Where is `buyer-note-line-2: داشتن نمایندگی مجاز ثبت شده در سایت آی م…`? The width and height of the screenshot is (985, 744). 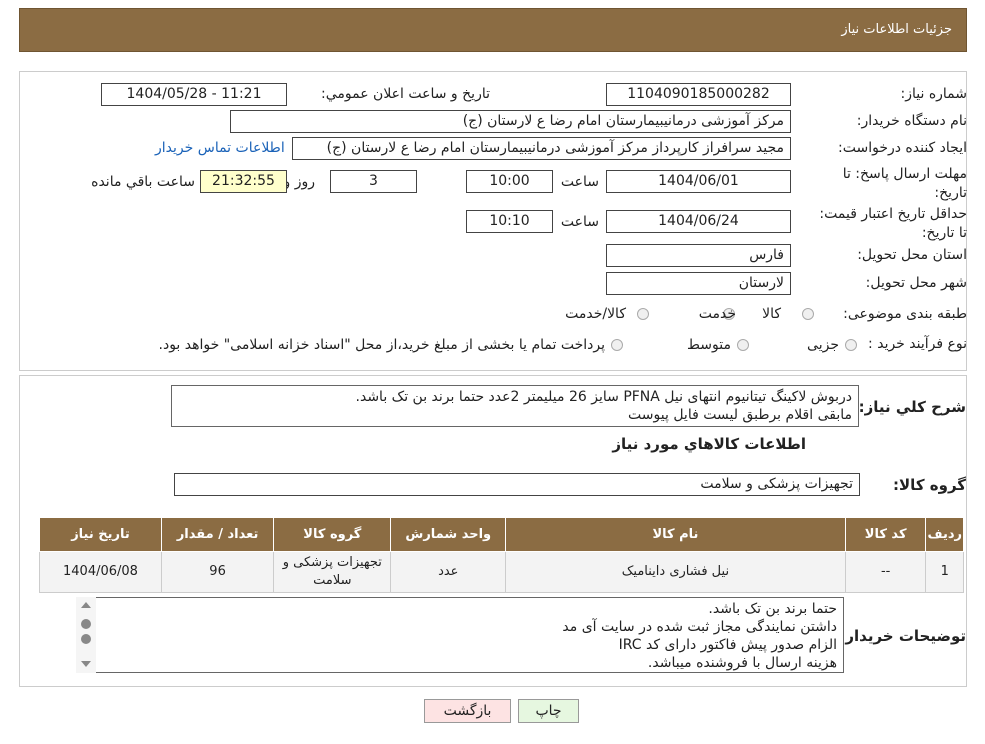 buyer-note-line-2: داشتن نمایندگی مجاز ثبت شده در سایت آی م… is located at coordinates (699, 627).